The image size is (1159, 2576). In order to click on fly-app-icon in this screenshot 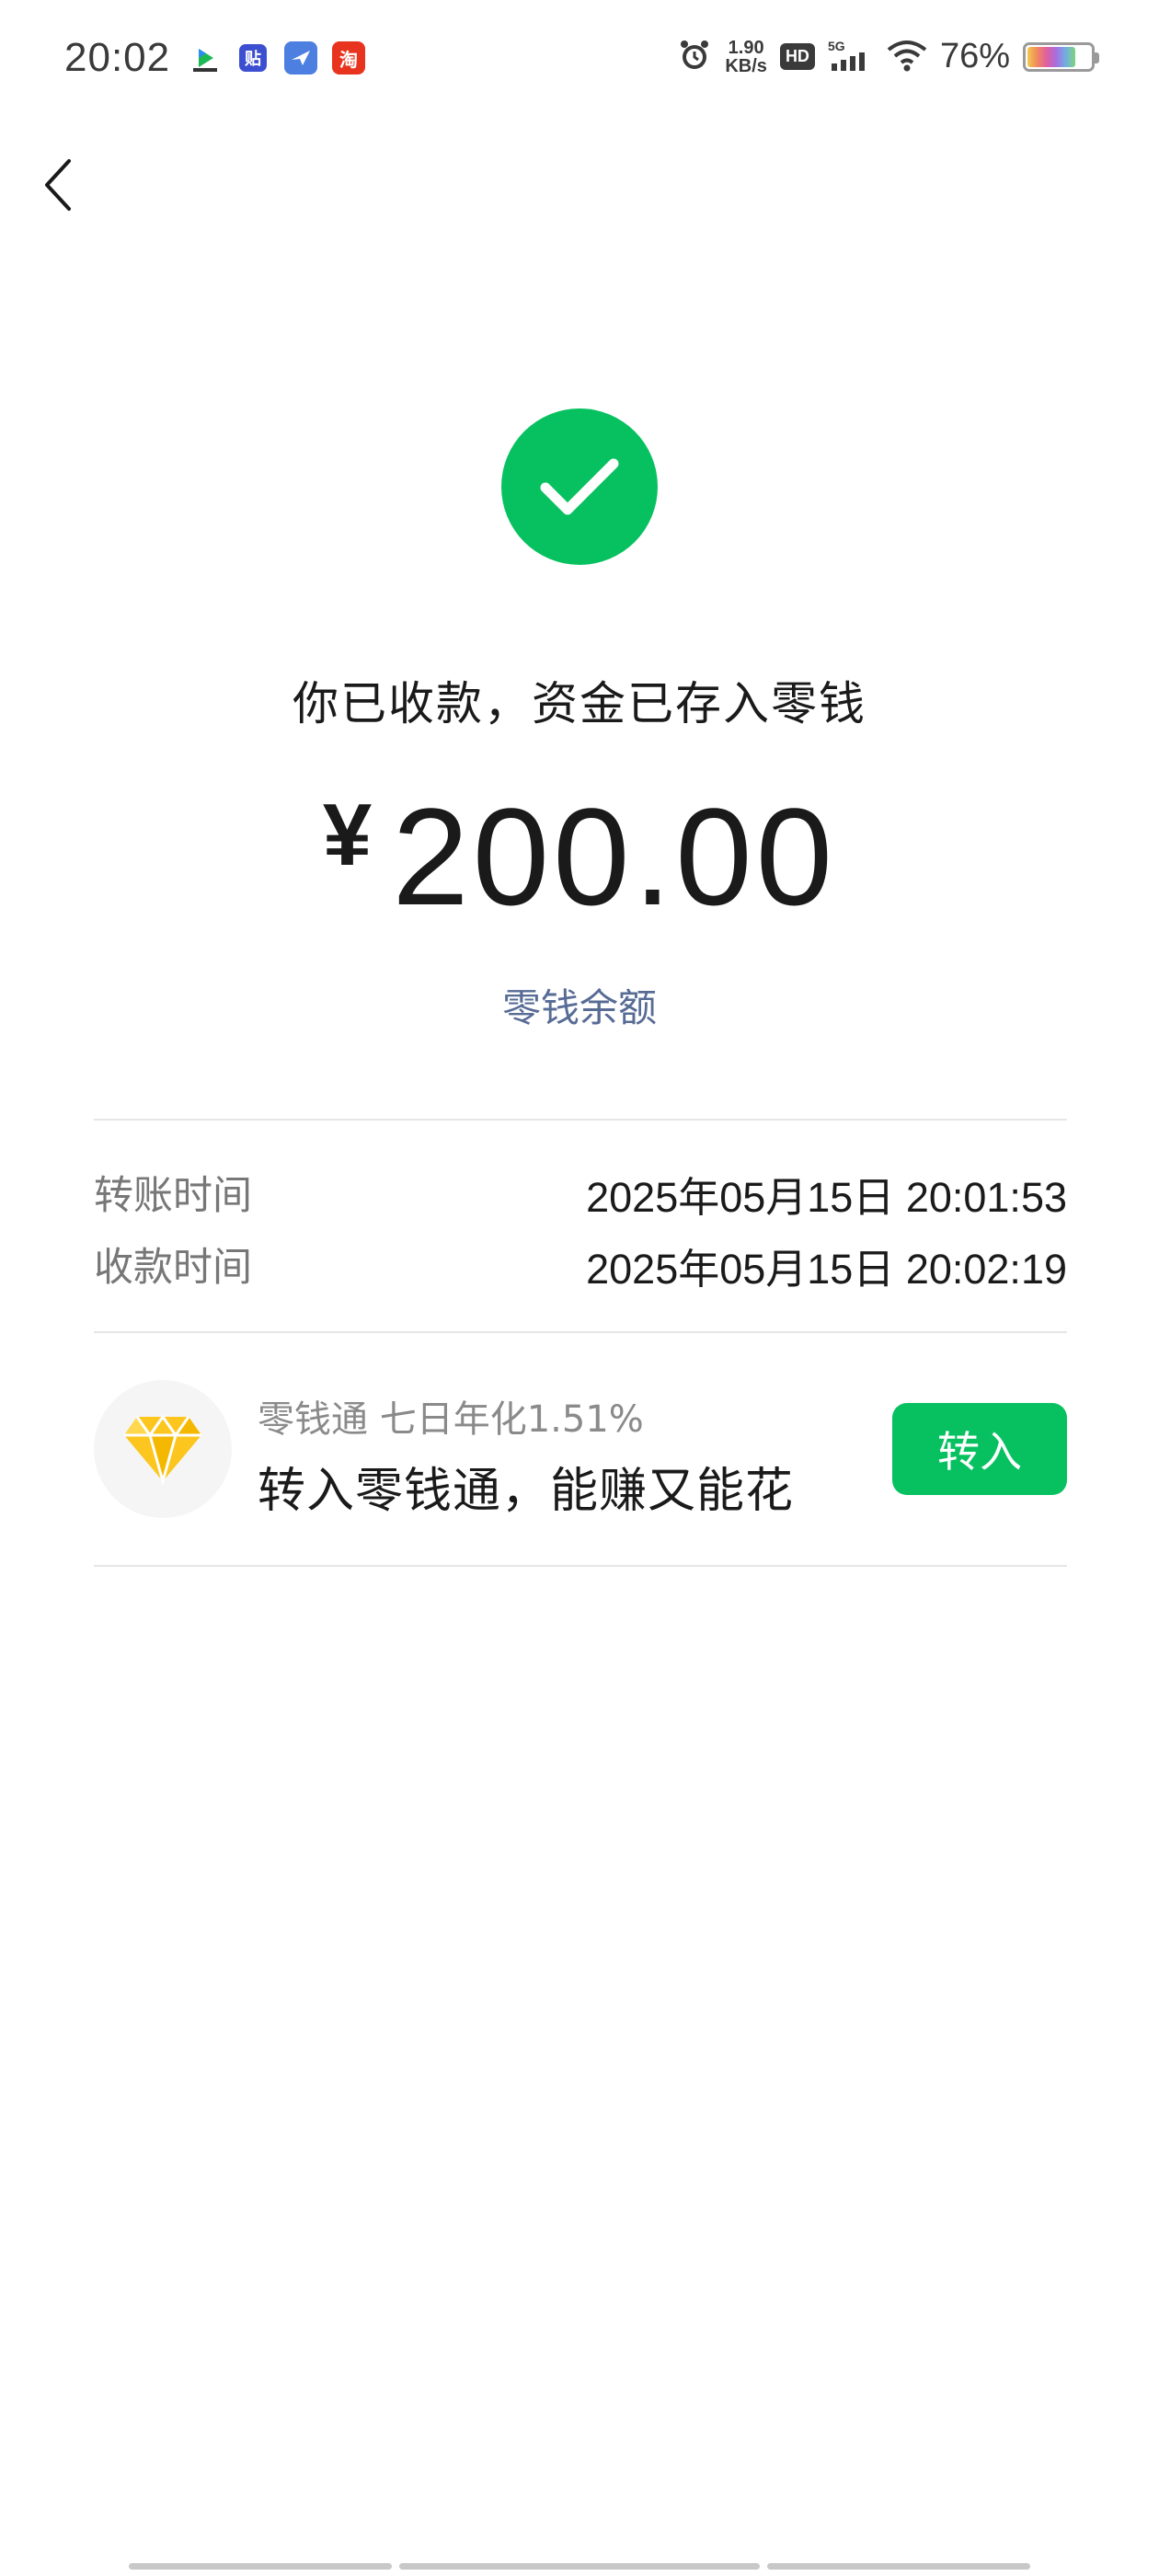, I will do `click(300, 58)`.